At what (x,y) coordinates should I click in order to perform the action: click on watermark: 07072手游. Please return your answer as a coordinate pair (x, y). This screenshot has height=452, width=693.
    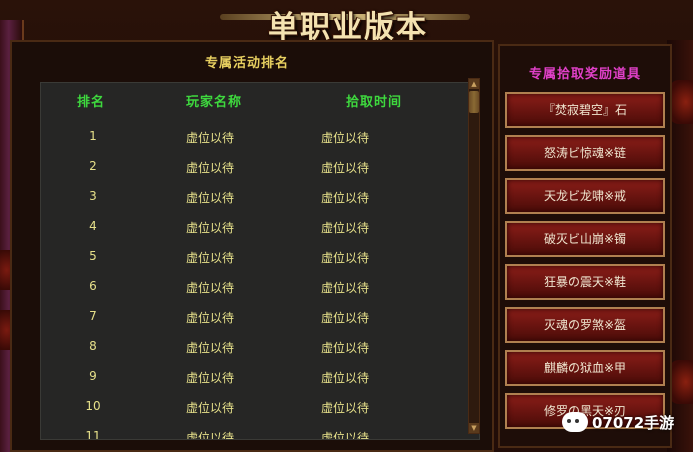
    Looking at the image, I should click on (627, 423).